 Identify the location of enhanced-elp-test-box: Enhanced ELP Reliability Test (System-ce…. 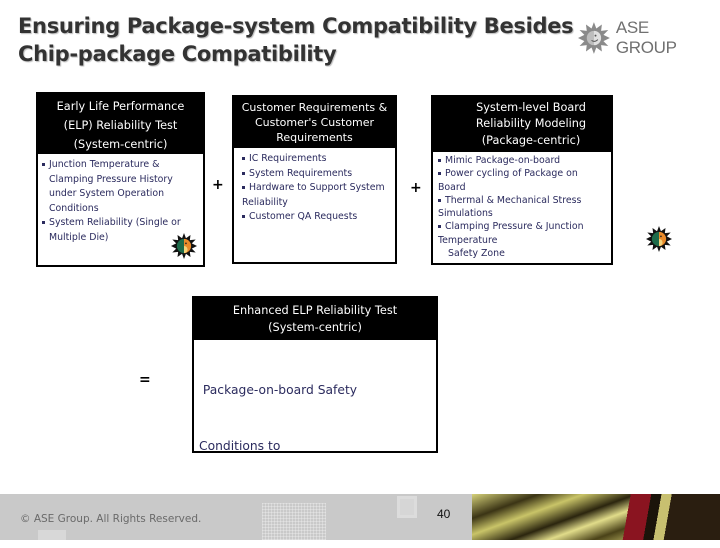
(315, 402).